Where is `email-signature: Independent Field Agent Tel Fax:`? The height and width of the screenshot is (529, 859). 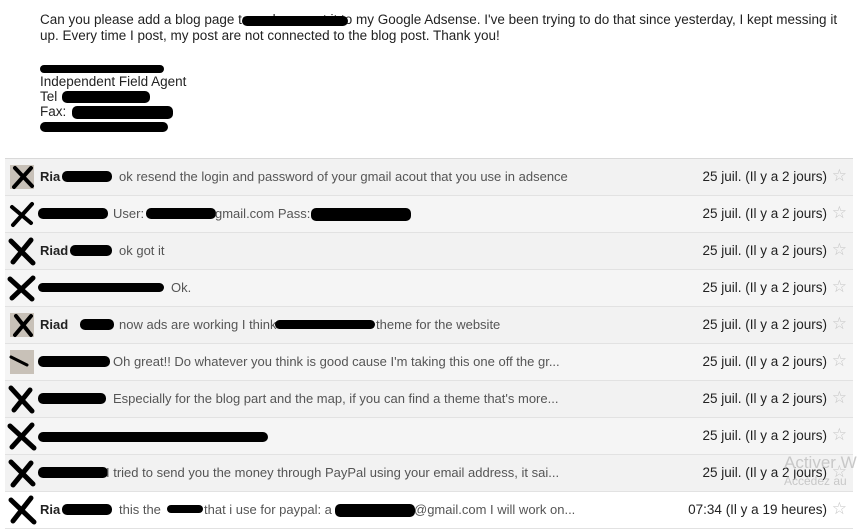
email-signature: Independent Field Agent Tel Fax: is located at coordinates (440, 96).